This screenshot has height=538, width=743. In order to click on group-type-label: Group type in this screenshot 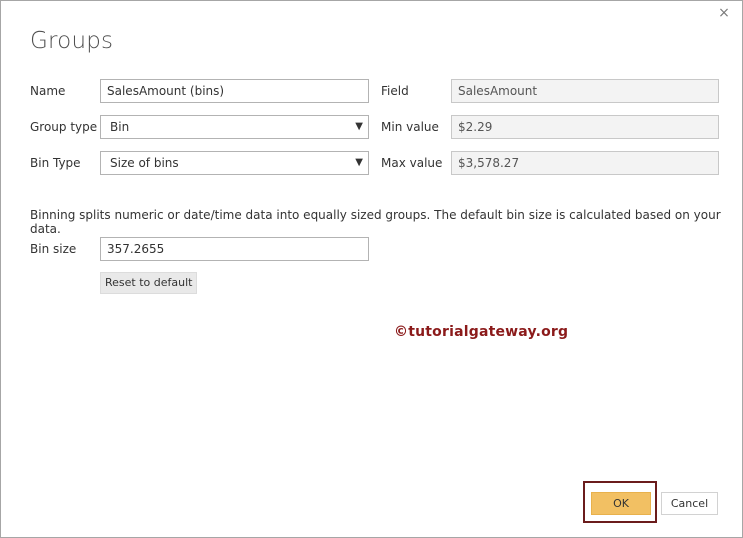, I will do `click(64, 127)`.